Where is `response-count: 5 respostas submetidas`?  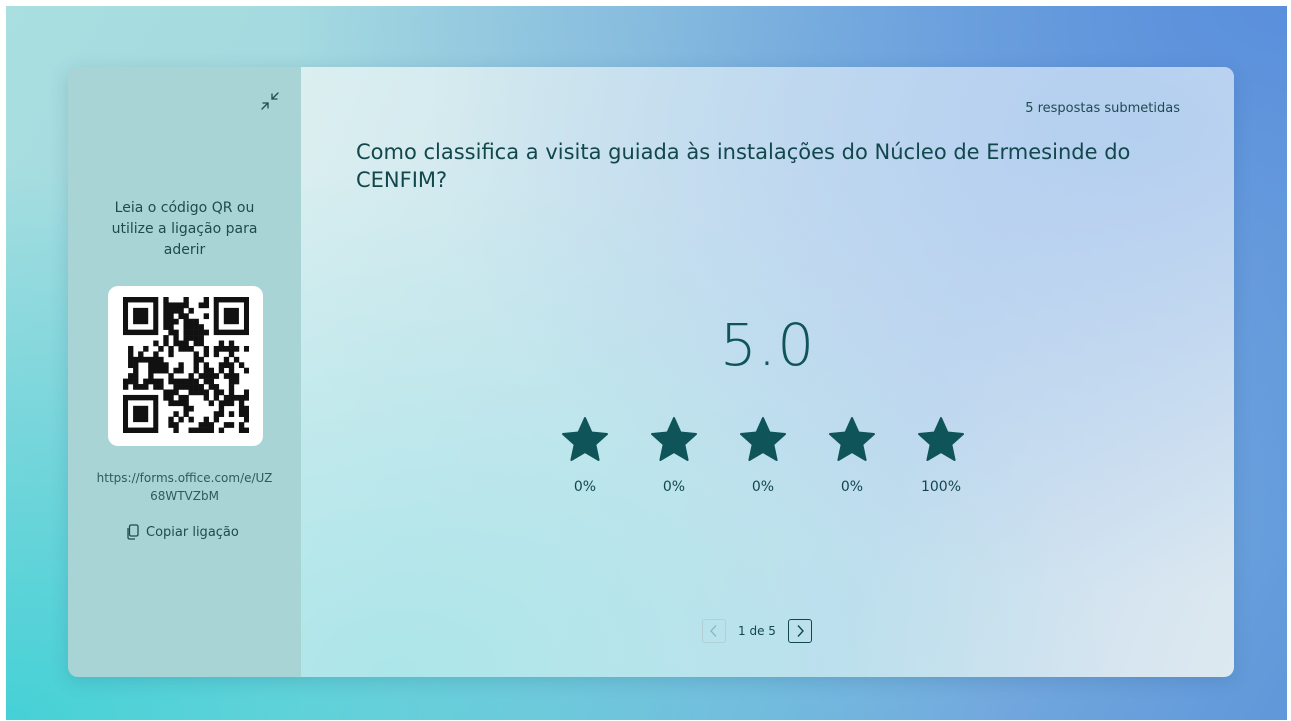
response-count: 5 respostas submetidas is located at coordinates (1102, 108).